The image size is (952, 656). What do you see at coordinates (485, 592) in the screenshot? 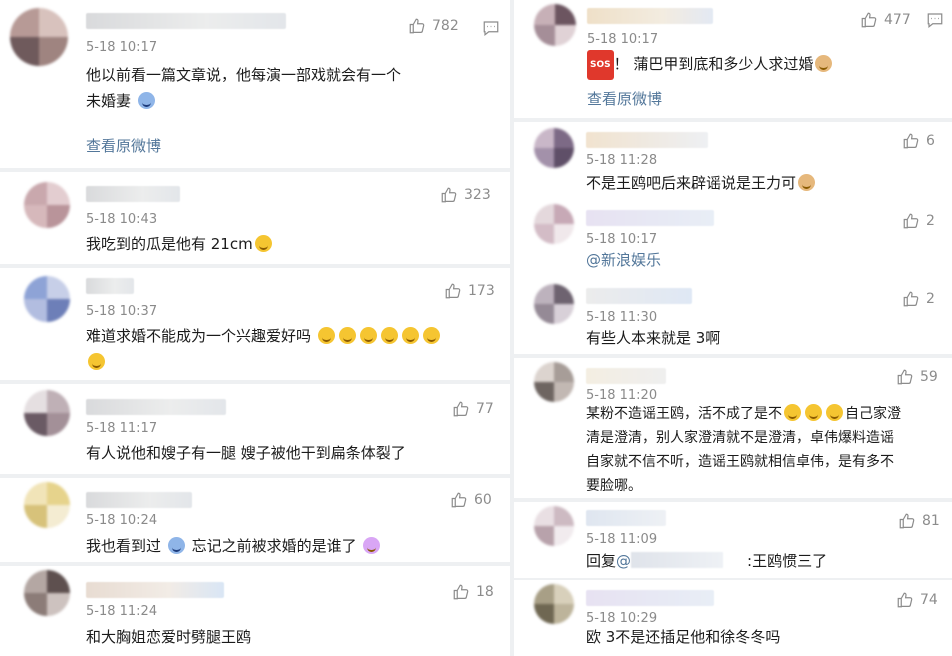
I see `like-count: 18` at bounding box center [485, 592].